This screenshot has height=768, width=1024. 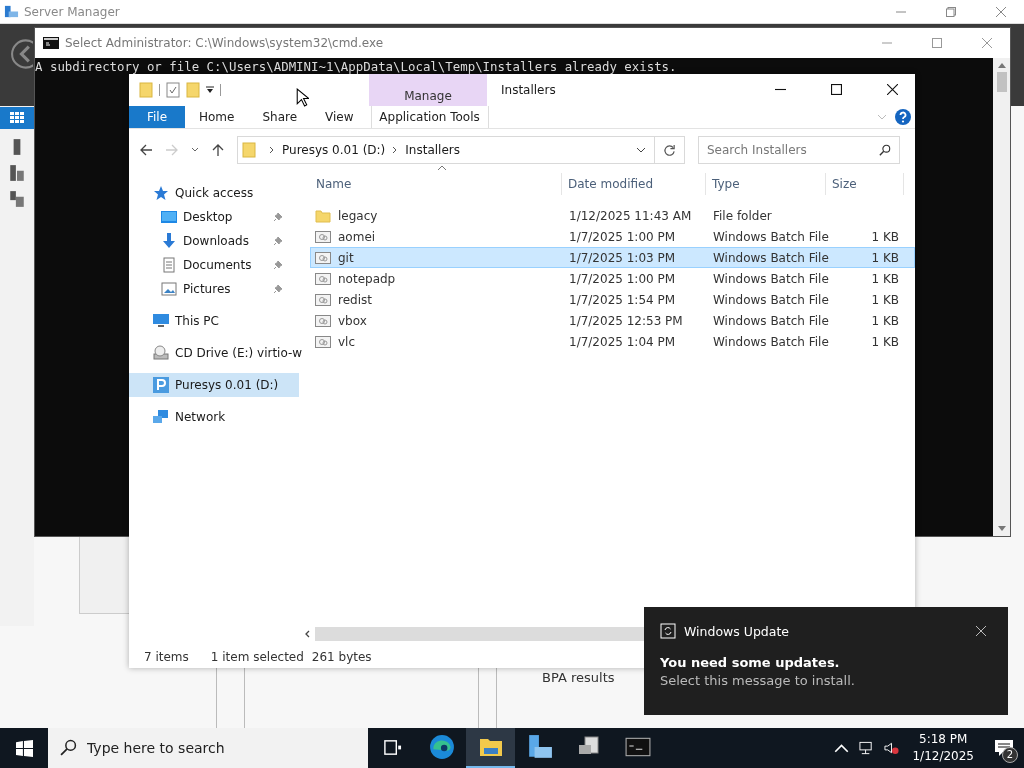 What do you see at coordinates (17, 173) in the screenshot?
I see `servers-icon` at bounding box center [17, 173].